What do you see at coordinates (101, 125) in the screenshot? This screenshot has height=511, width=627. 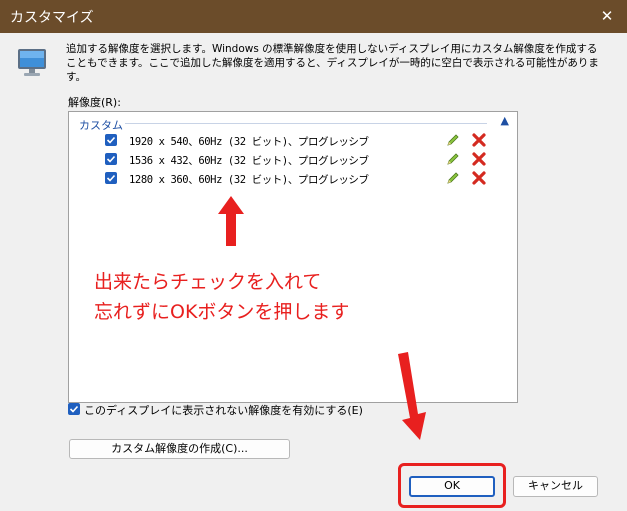 I see `group-header-custom: カスタム` at bounding box center [101, 125].